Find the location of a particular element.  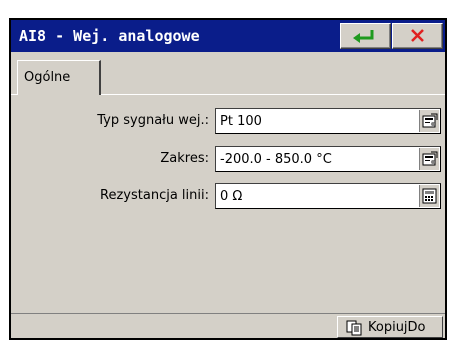

copy-to-button: KopiujDo is located at coordinates (390, 327).